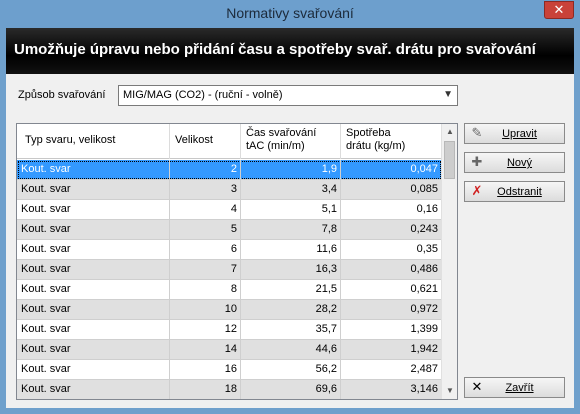 Image resolution: width=580 pixels, height=414 pixels. Describe the element at coordinates (291, 190) in the screenshot. I see `cell-weld-time: 3,4` at that location.